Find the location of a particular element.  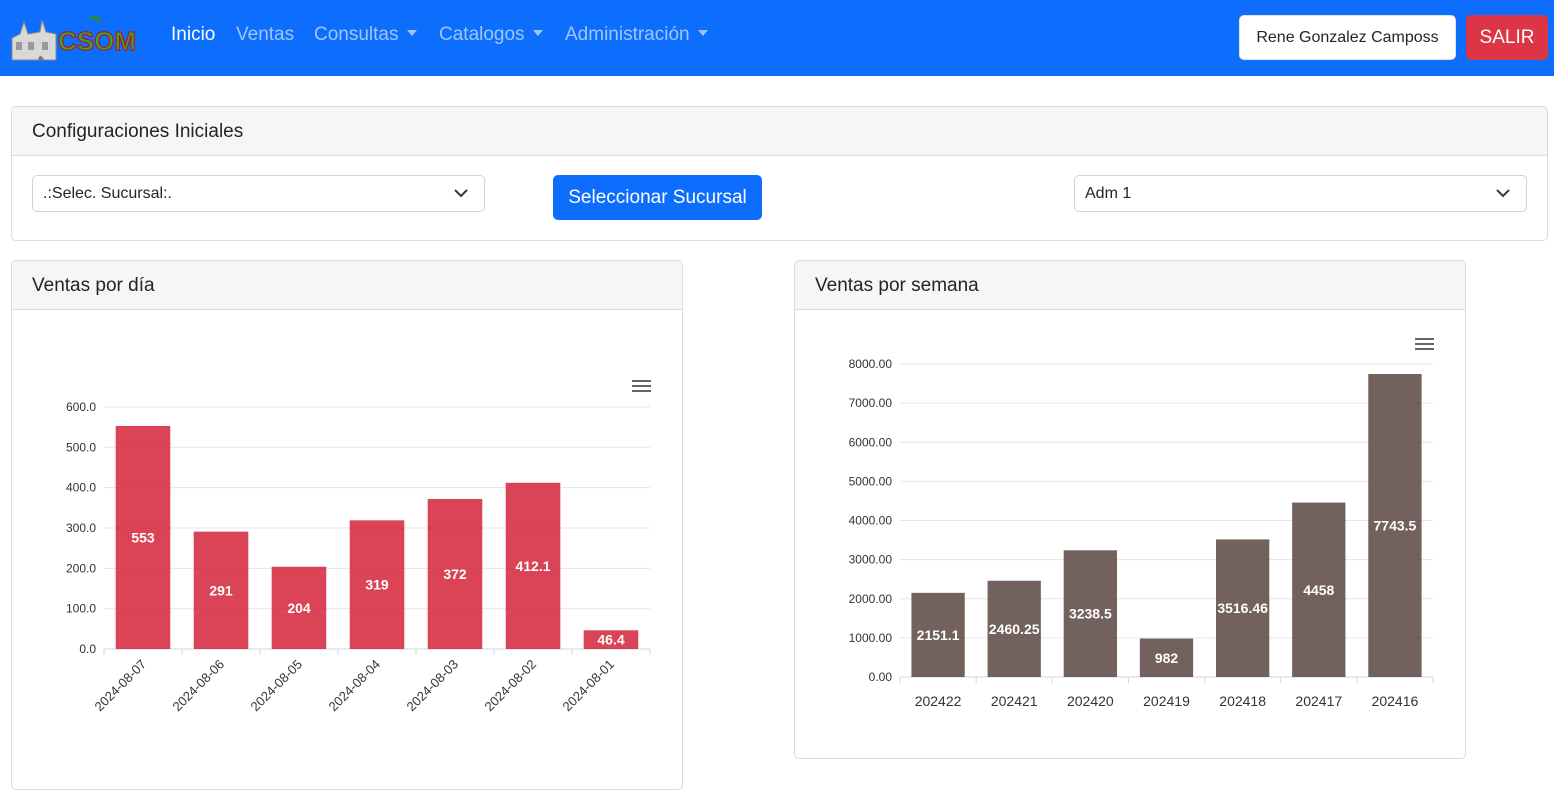

branch-select-value: .:Selec. Sucursal:. is located at coordinates (107, 193).